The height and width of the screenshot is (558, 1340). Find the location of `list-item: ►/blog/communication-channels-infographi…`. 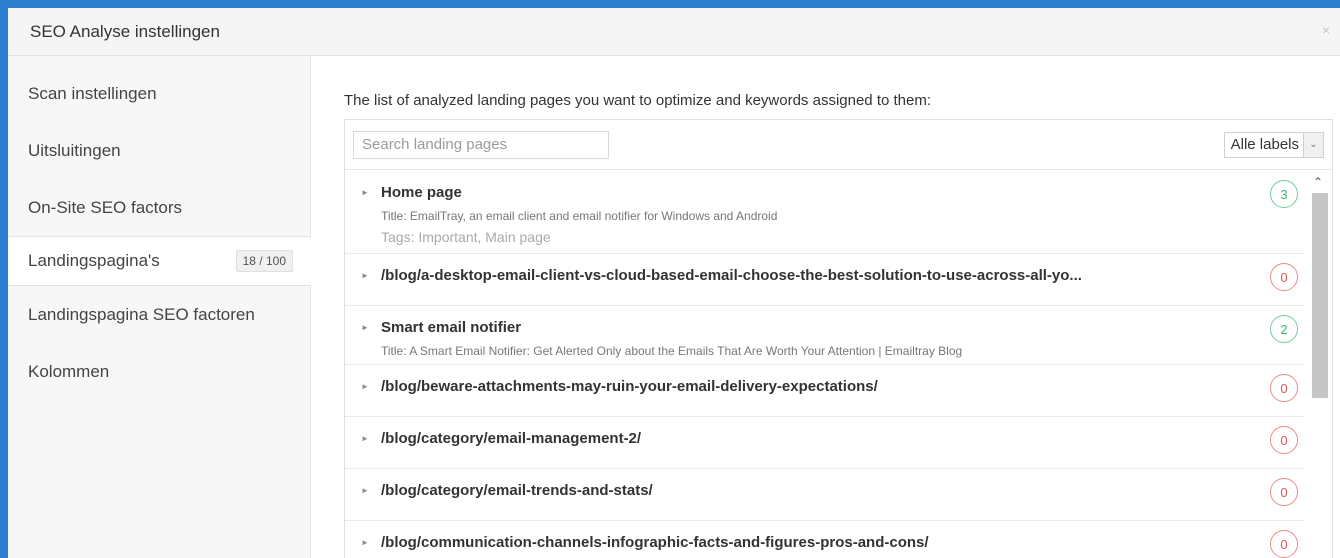

list-item: ►/blog/communication-channels-infographi… is located at coordinates (824, 539).